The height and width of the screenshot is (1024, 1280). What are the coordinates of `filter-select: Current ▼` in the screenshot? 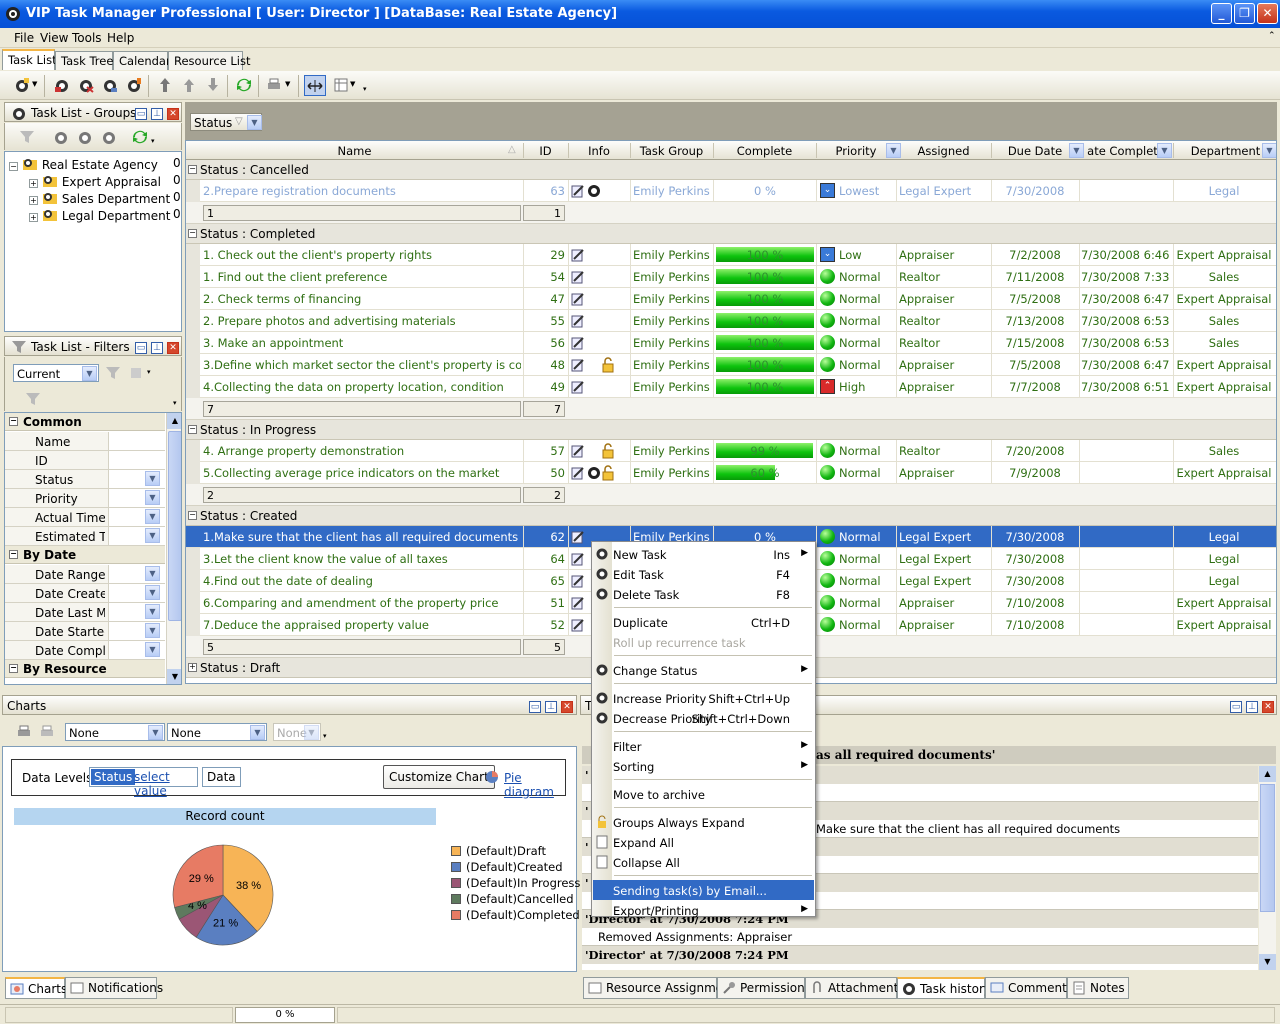 It's located at (56, 373).